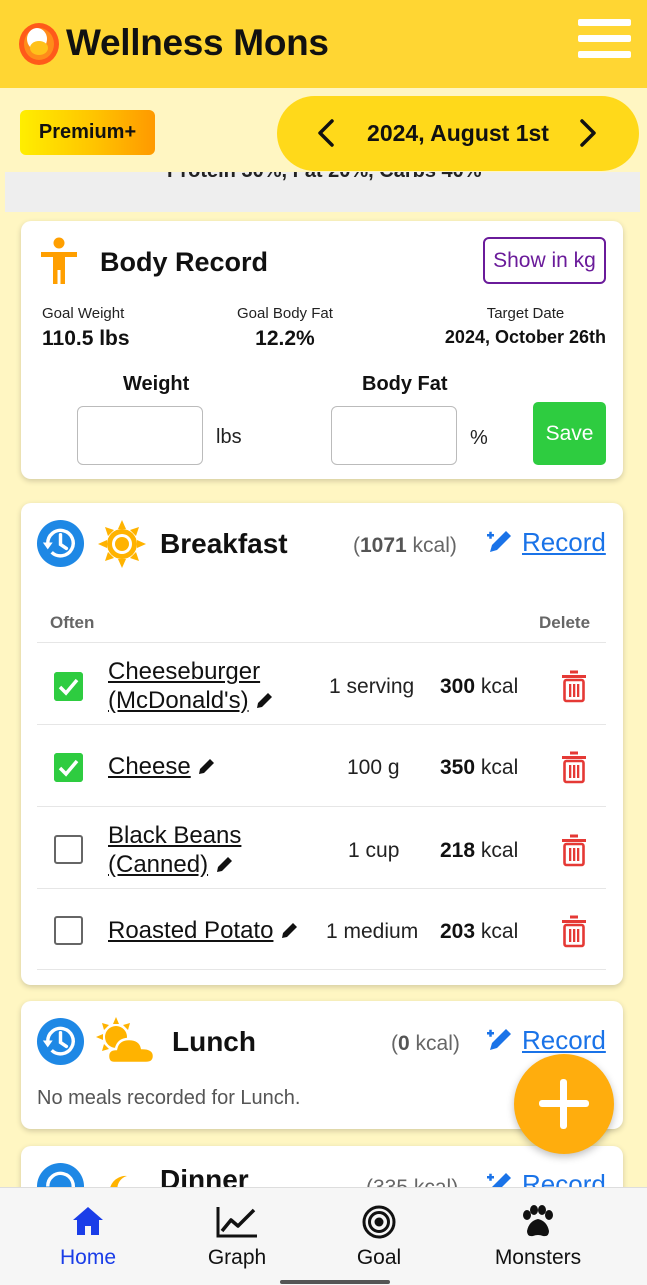 This screenshot has height=1285, width=647. I want to click on body-fat-label: Body Fat, so click(405, 384).